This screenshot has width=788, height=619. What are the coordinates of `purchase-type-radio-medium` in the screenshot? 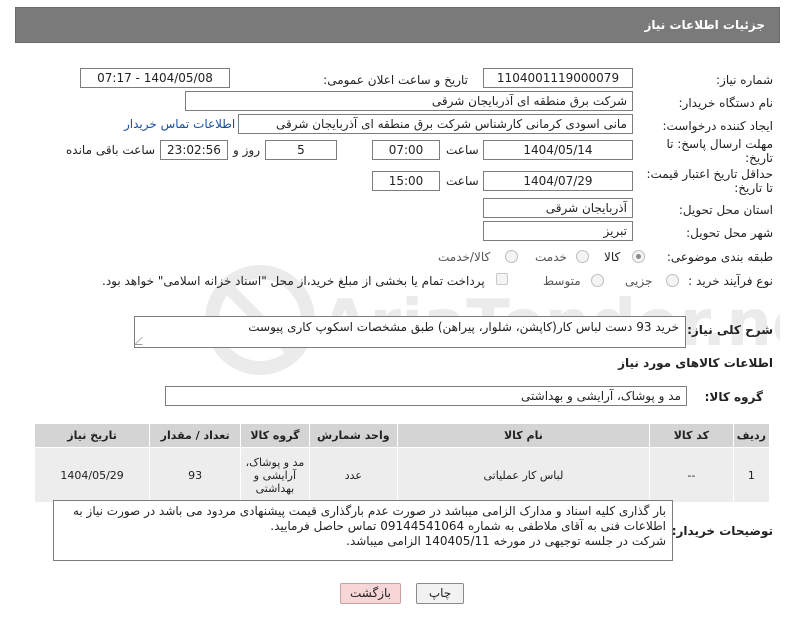 It's located at (597, 280).